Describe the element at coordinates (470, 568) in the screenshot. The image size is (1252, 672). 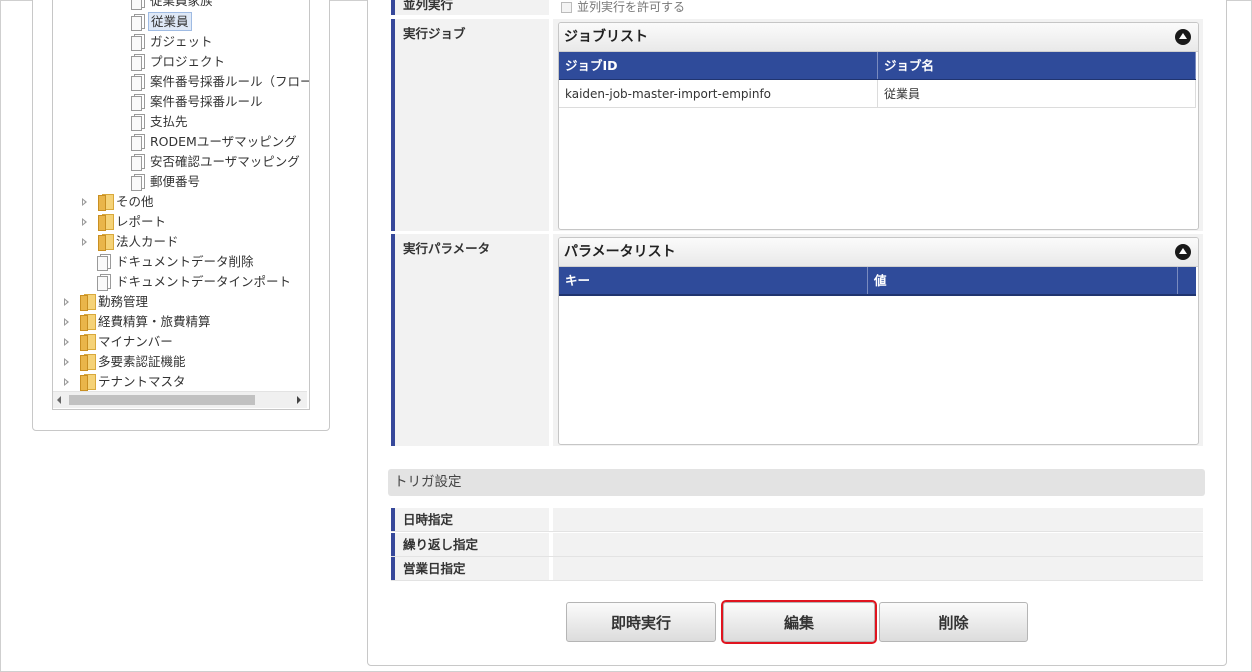
I see `trigger-business-day-label: 営業日指定` at that location.